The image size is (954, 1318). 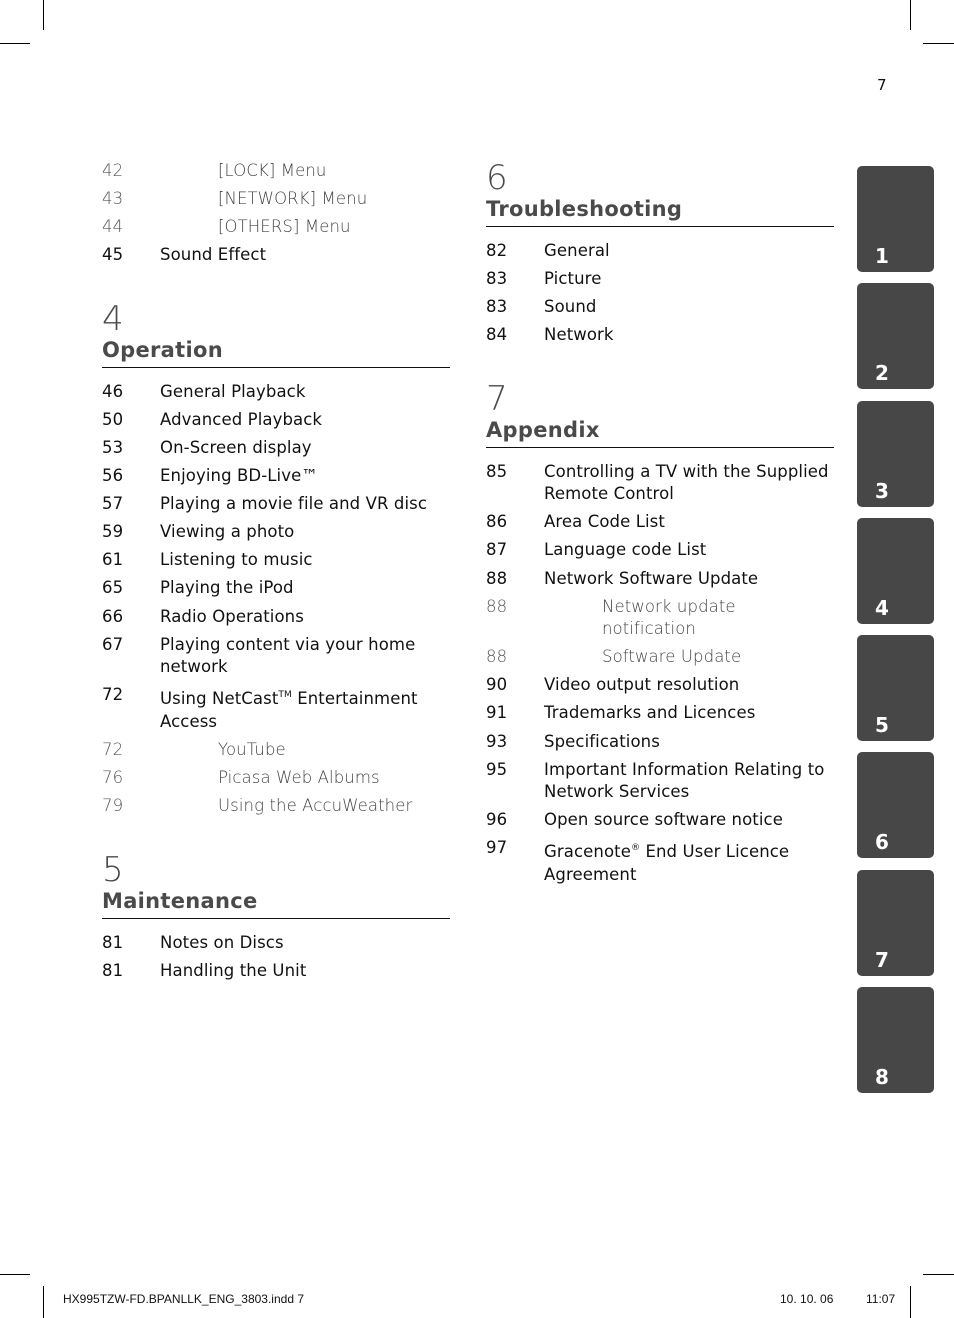 What do you see at coordinates (294, 504) in the screenshot?
I see `toc-entry-title: Playing a movie file and VR disc` at bounding box center [294, 504].